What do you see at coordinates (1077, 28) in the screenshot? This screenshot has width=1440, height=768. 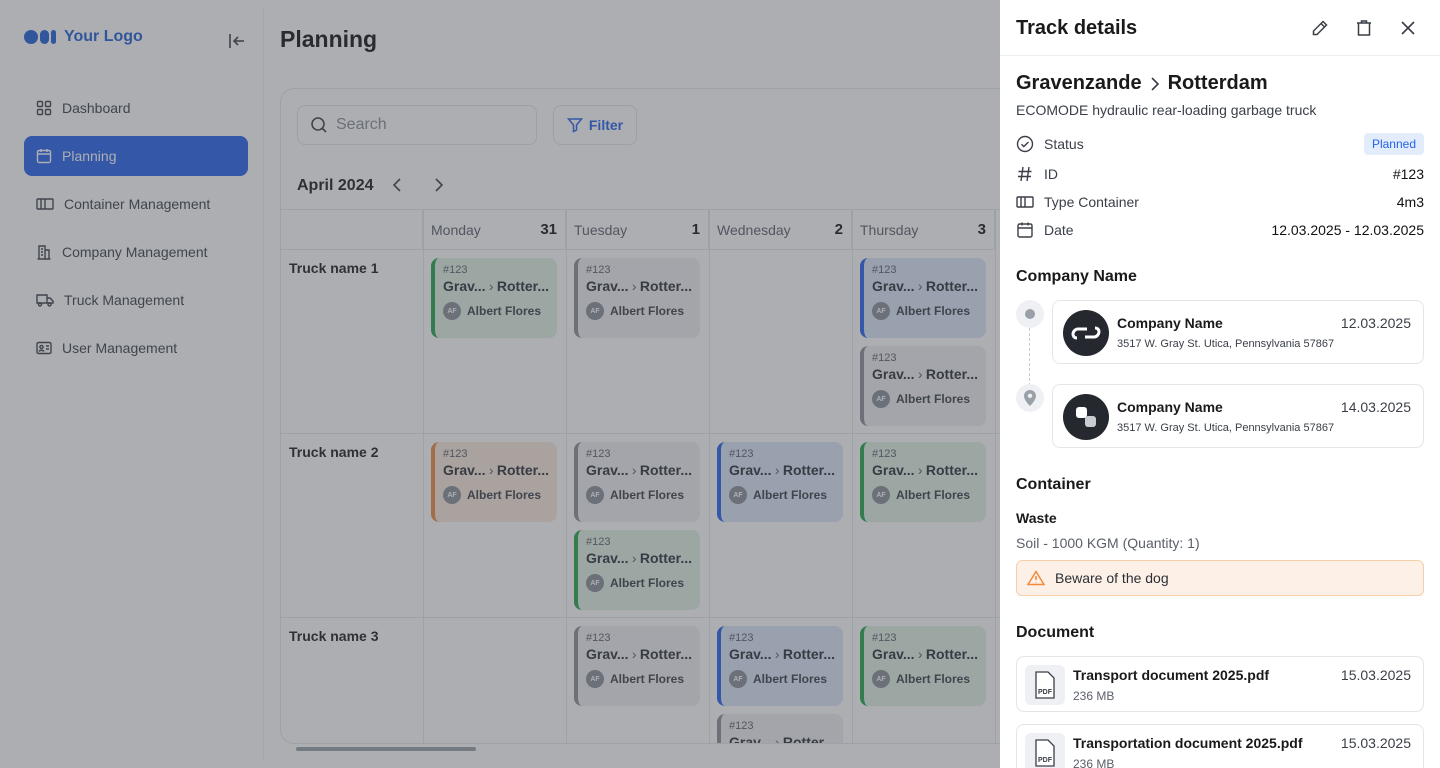 I see `drawer-title: Track details` at bounding box center [1077, 28].